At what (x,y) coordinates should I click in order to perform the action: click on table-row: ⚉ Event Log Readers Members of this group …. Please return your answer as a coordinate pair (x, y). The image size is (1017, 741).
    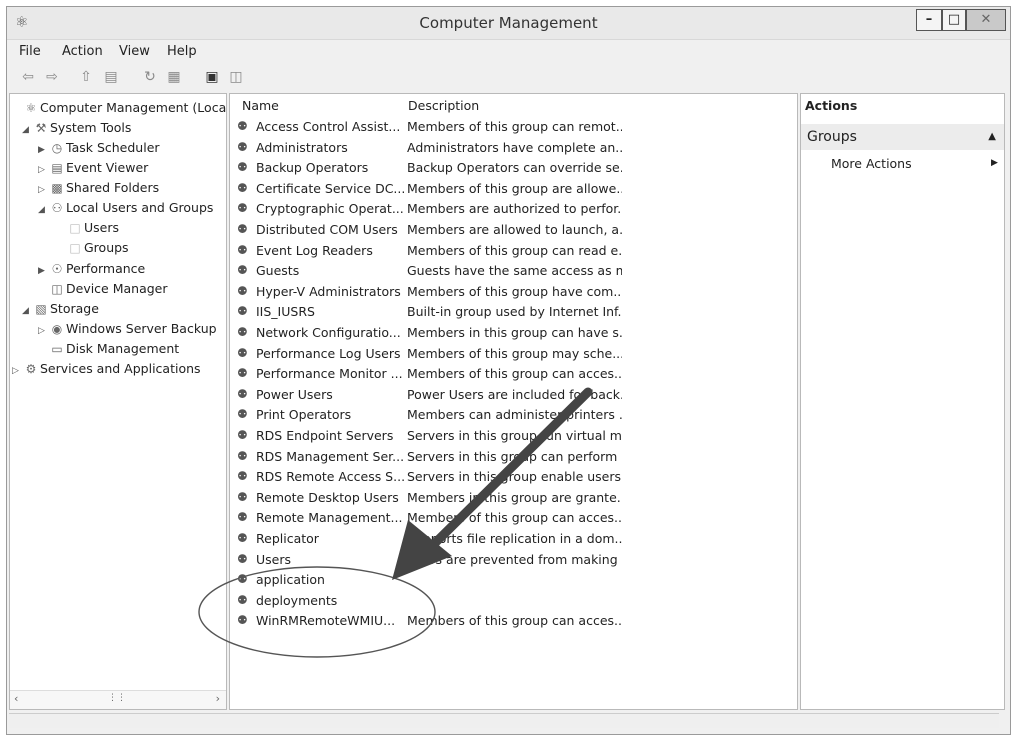
    Looking at the image, I should click on (513, 250).